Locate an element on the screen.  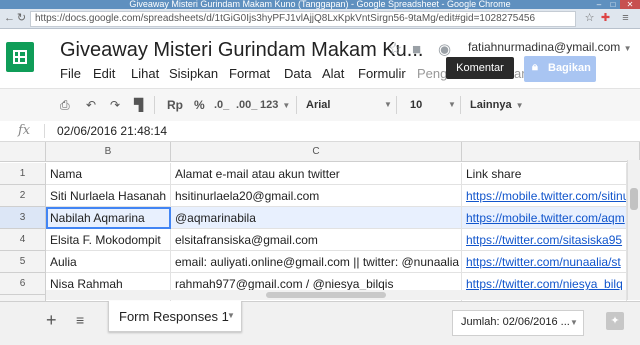
lock-icon: 🔒︎ is located at coordinates (535, 67).